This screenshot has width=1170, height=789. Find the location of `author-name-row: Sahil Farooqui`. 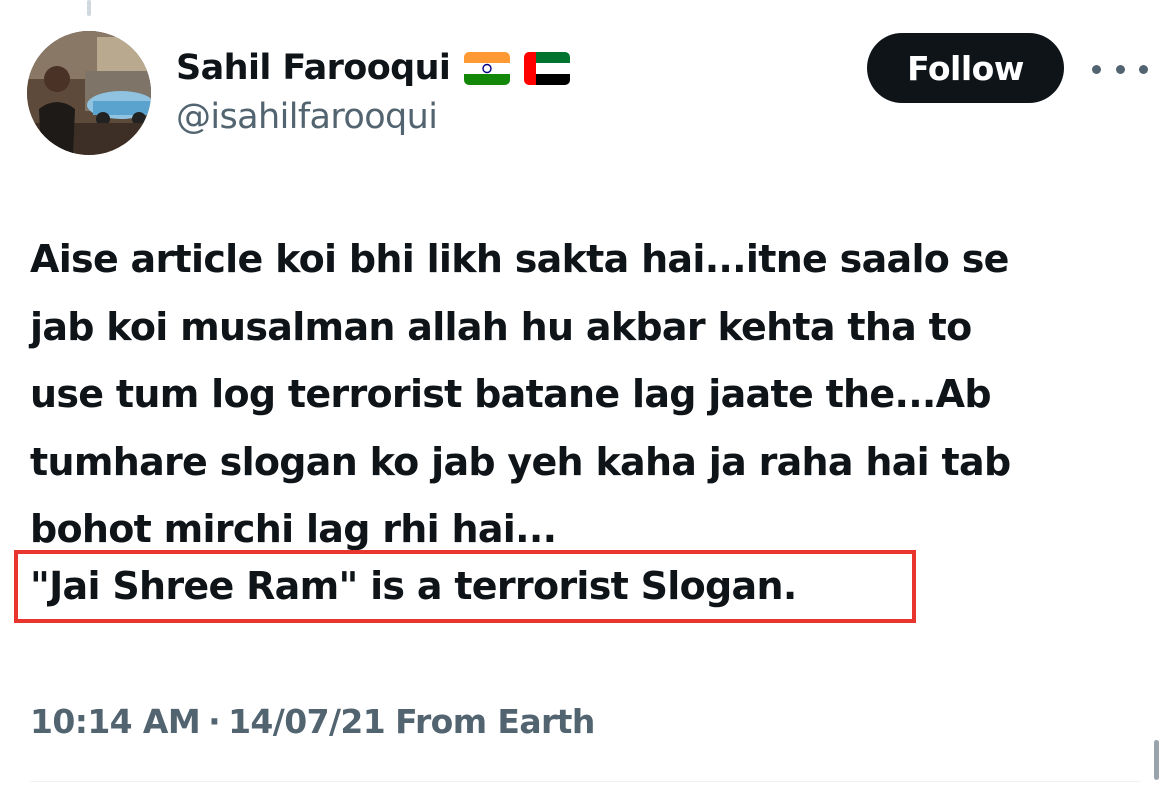

author-name-row: Sahil Farooqui is located at coordinates (373, 68).